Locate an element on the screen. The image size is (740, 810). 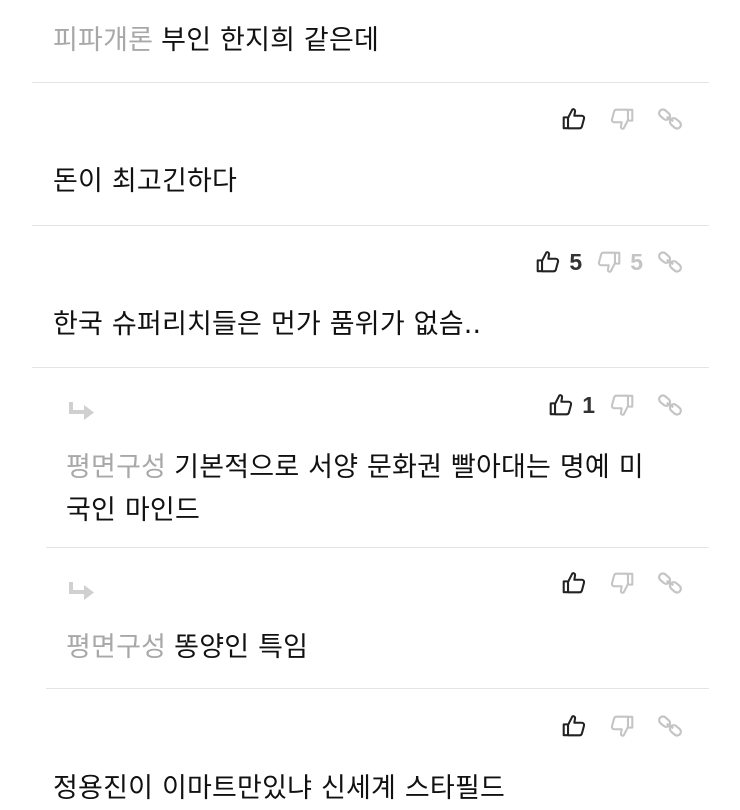
comment-content: 피파개론 부인 한지희 같은데 is located at coordinates (376, 40).